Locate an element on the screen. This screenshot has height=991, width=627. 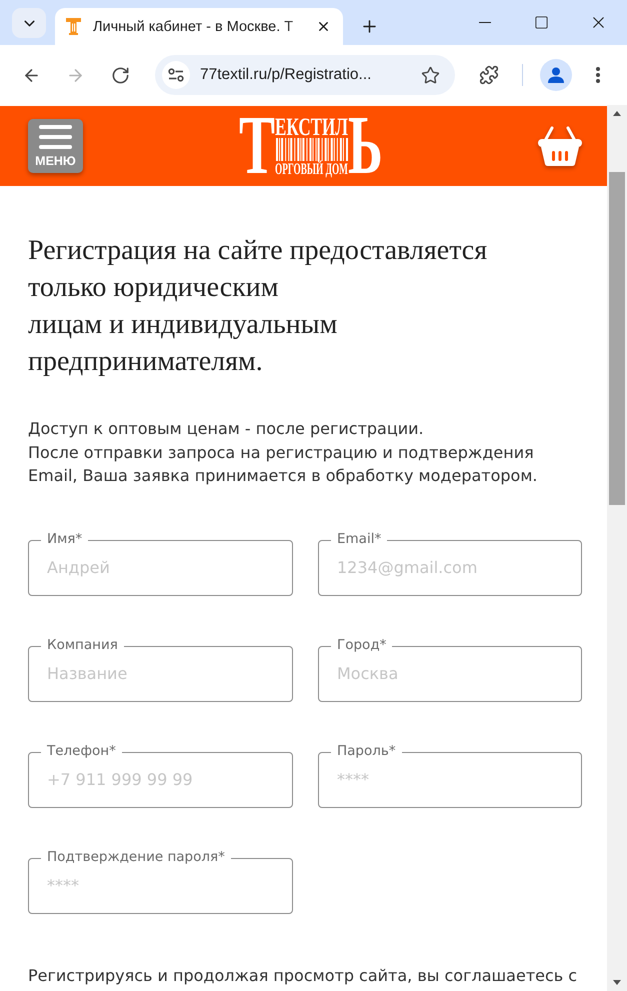
star-icon is located at coordinates (430, 75).